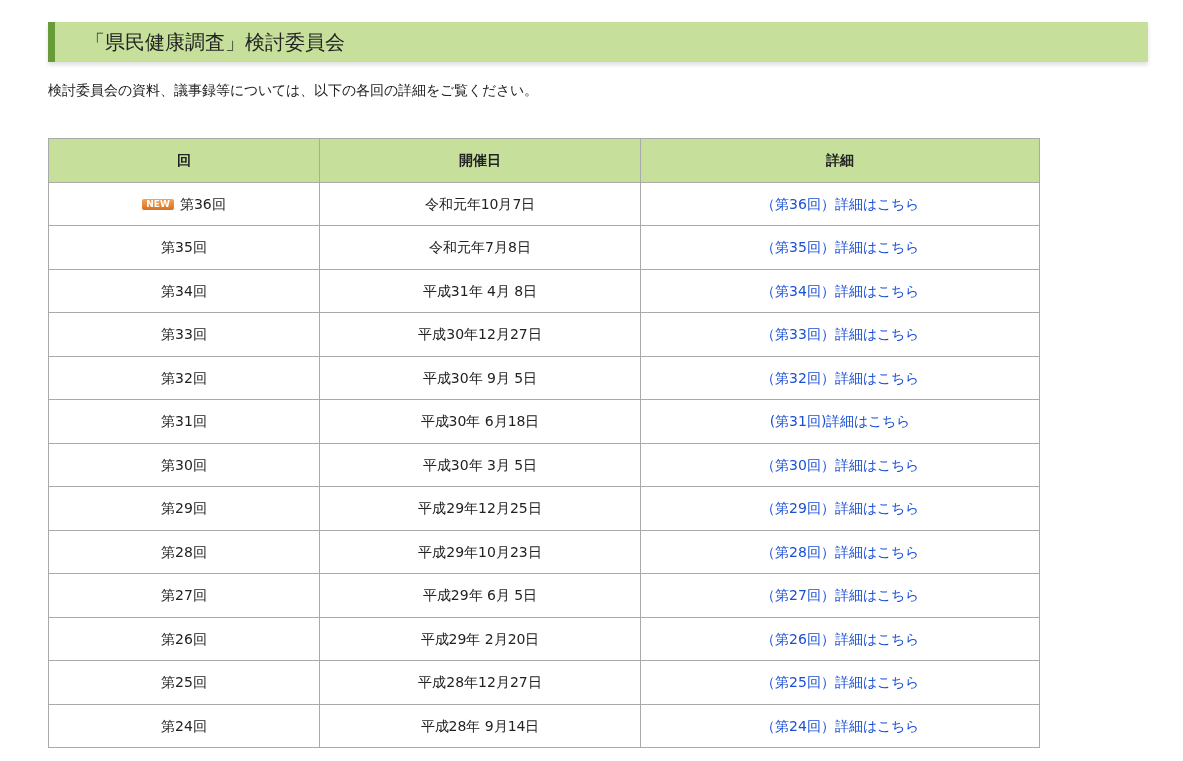 This screenshot has height=761, width=1183. I want to click on page-heading: 「県民健康調査」検討委員会, so click(598, 42).